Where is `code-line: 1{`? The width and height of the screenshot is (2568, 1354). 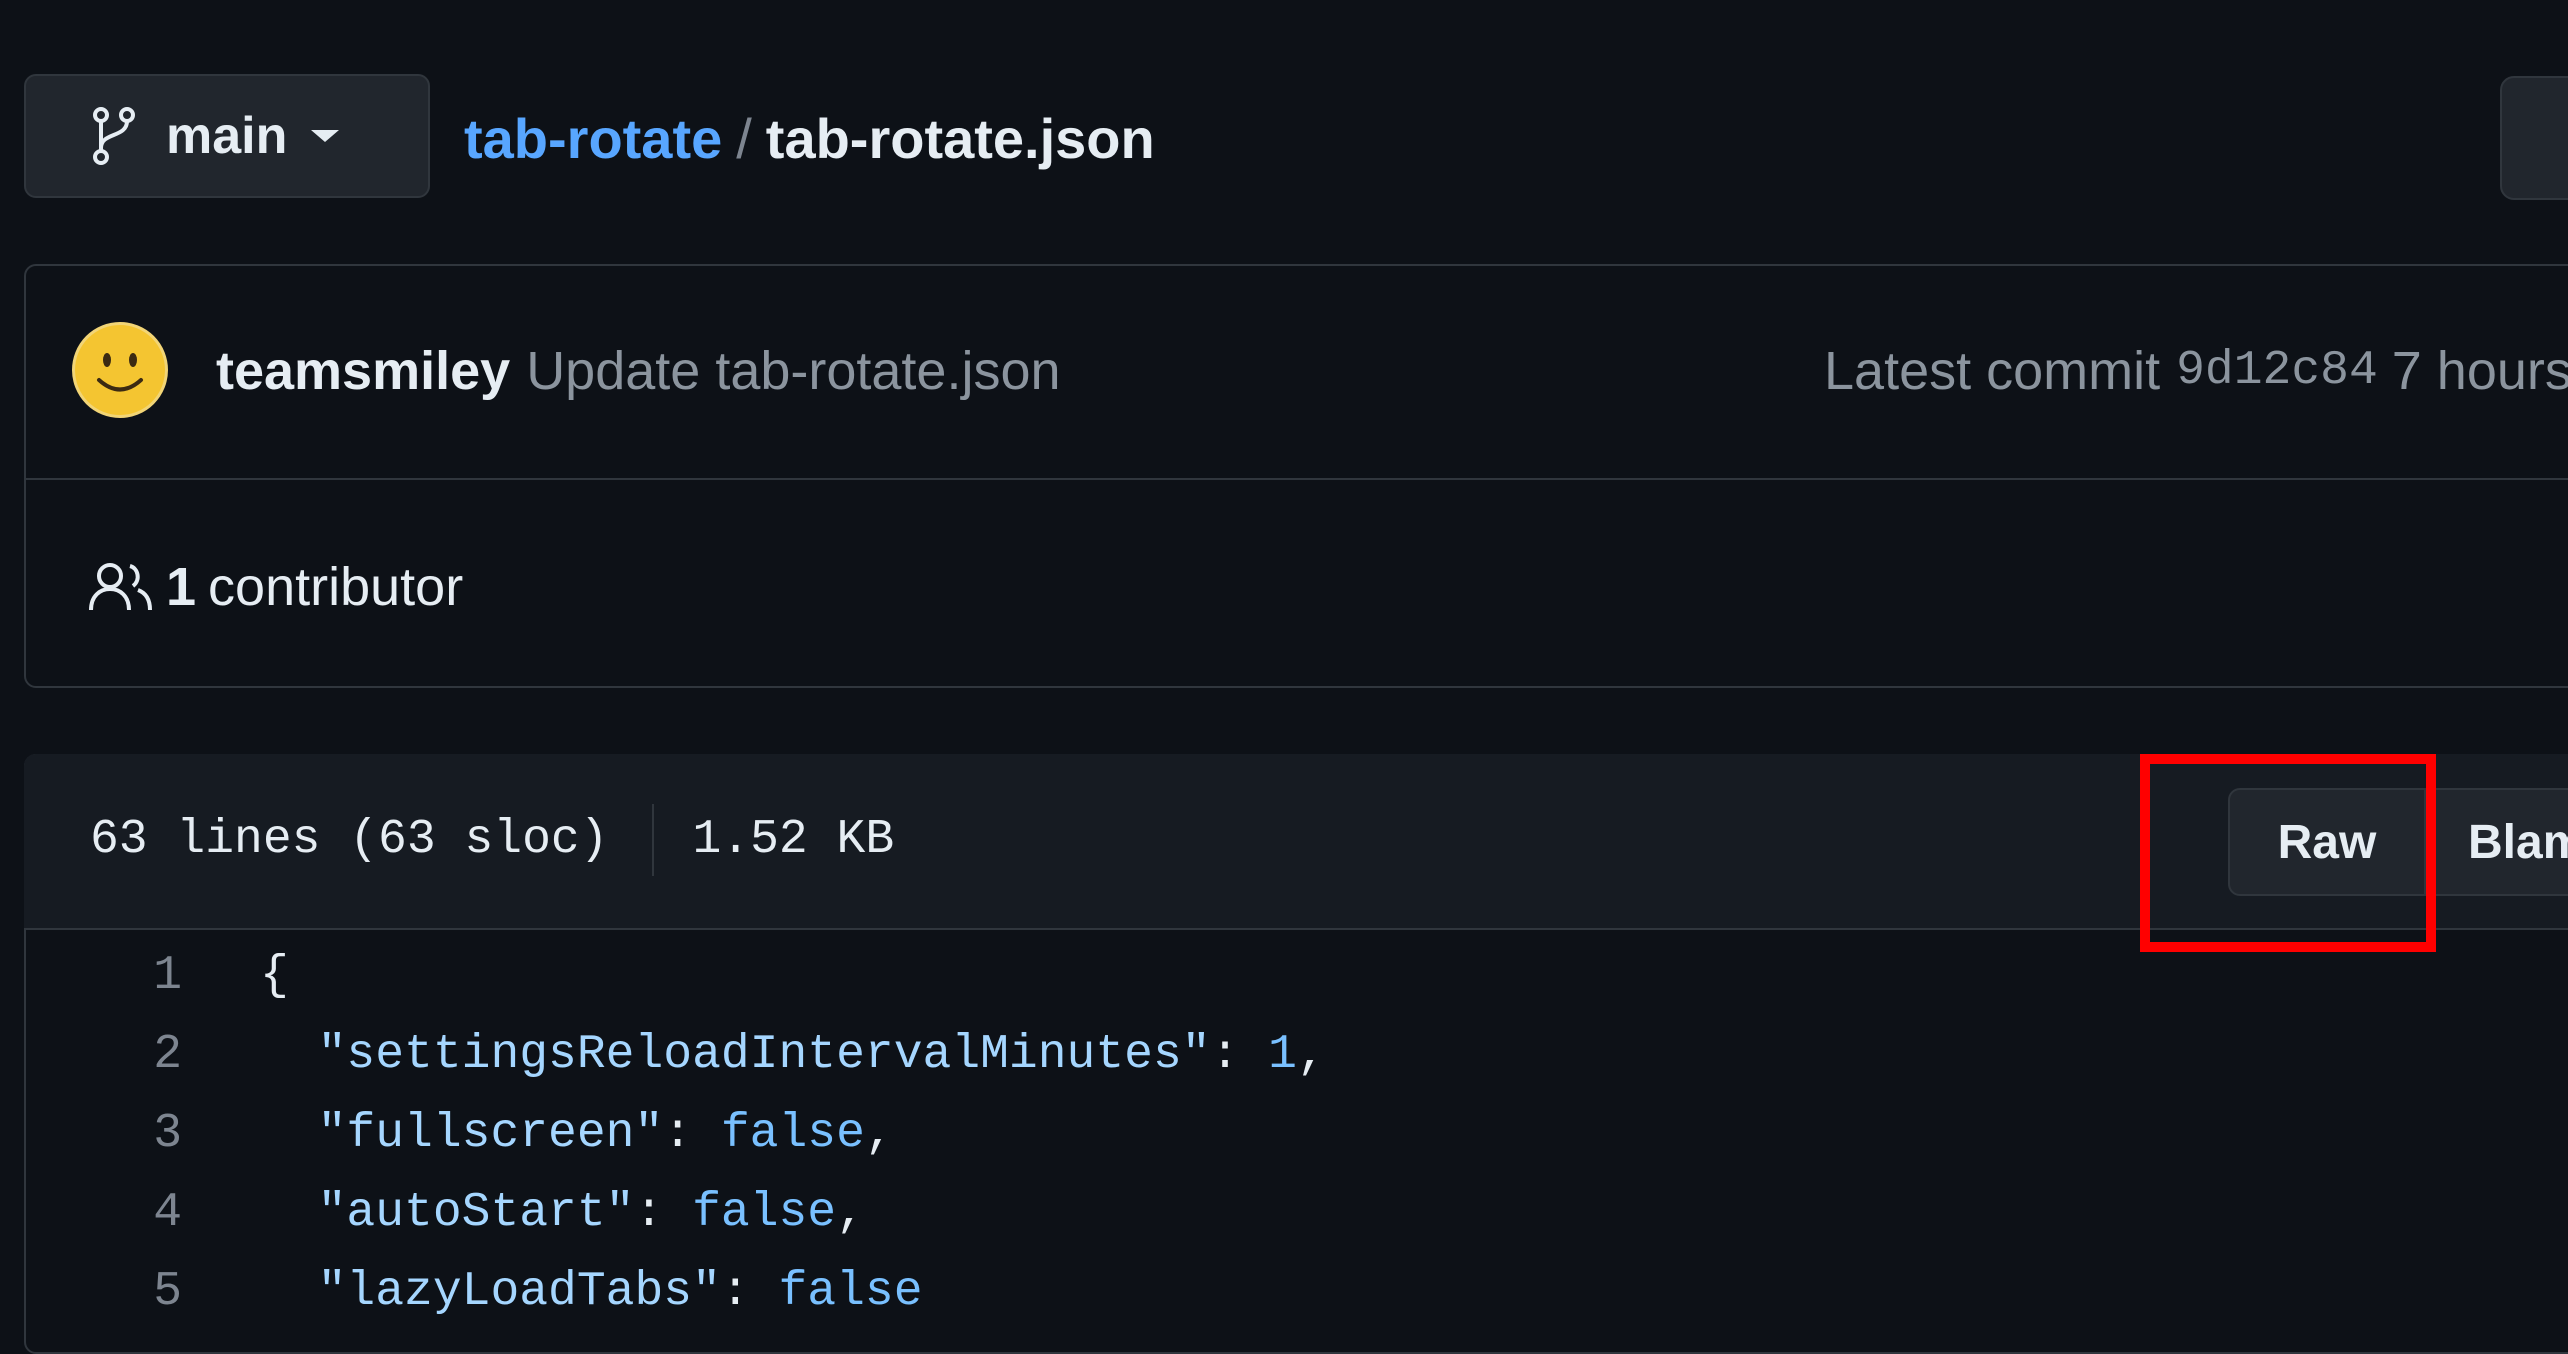
code-line: 1{ is located at coordinates (1296, 975).